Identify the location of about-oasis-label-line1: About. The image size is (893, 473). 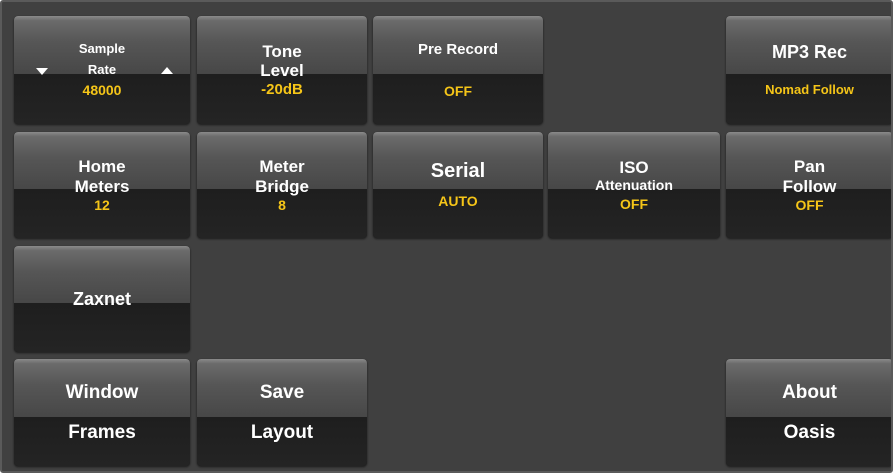
(809, 392).